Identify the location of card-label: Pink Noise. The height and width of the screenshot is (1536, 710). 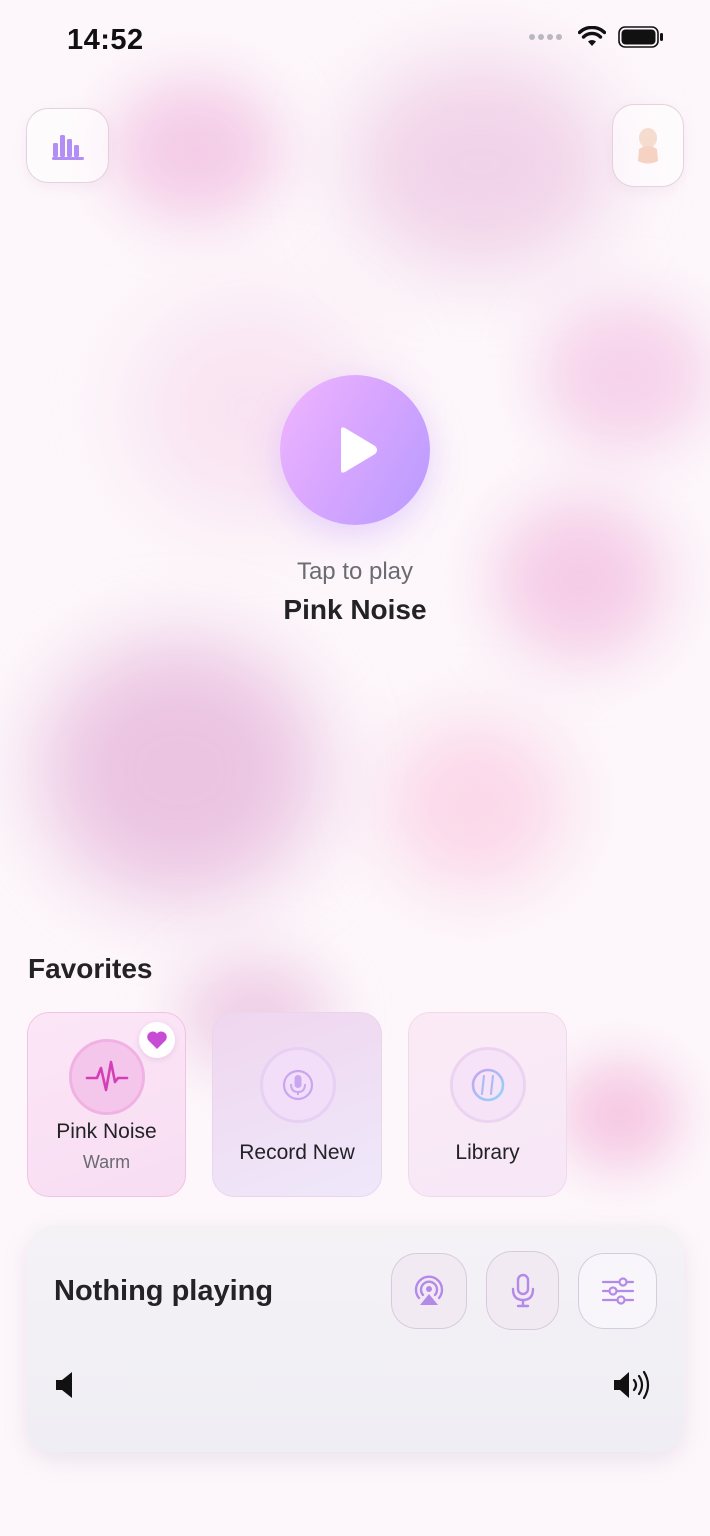
(106, 1131).